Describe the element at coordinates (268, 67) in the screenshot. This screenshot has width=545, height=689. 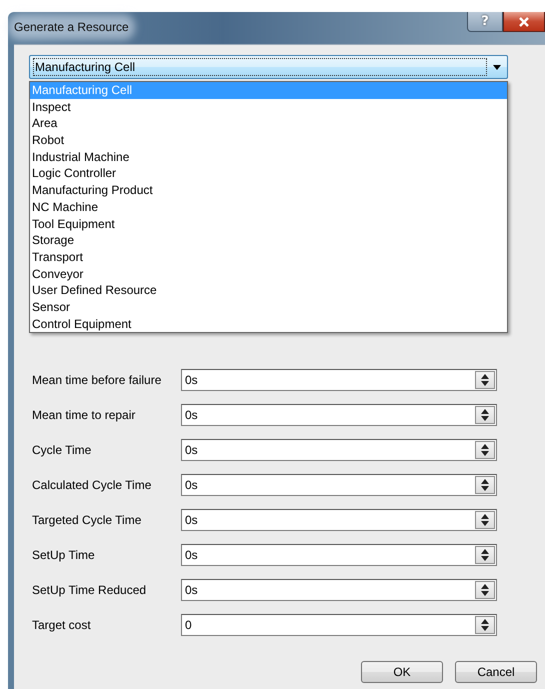
I see `resource-type-dropdown: Manufacturing Cell` at that location.